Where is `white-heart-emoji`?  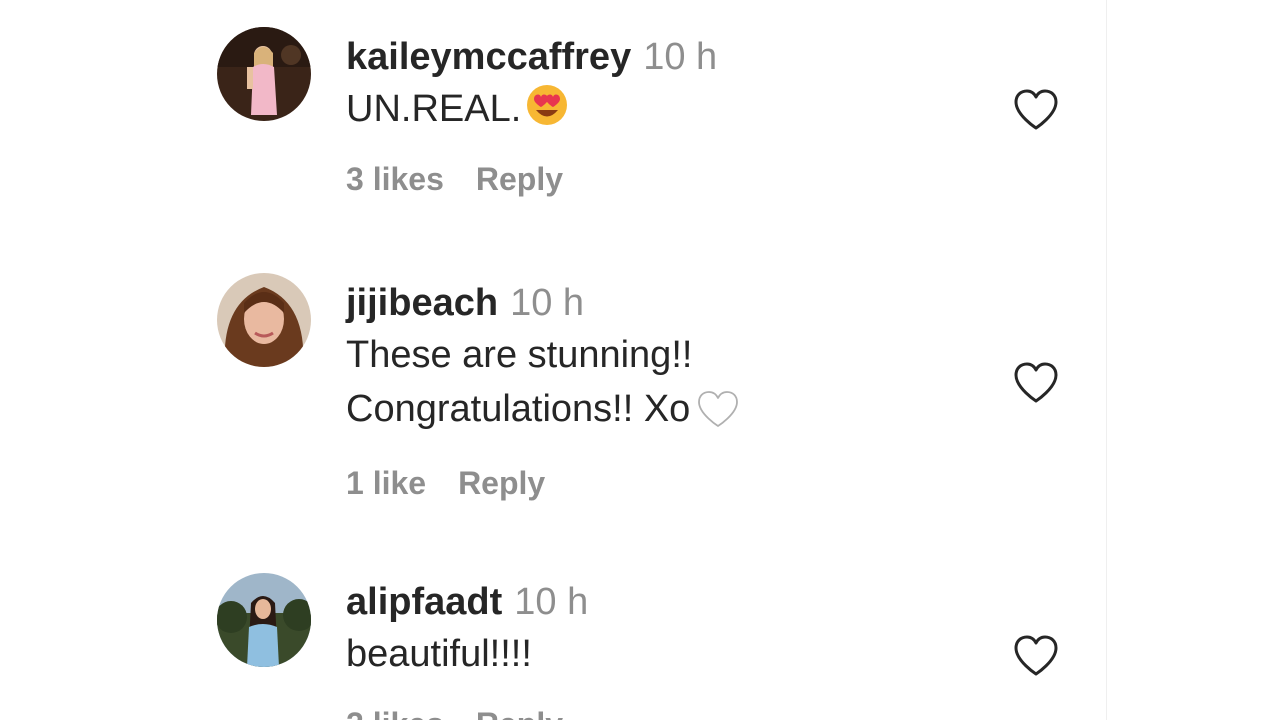 white-heart-emoji is located at coordinates (718, 409).